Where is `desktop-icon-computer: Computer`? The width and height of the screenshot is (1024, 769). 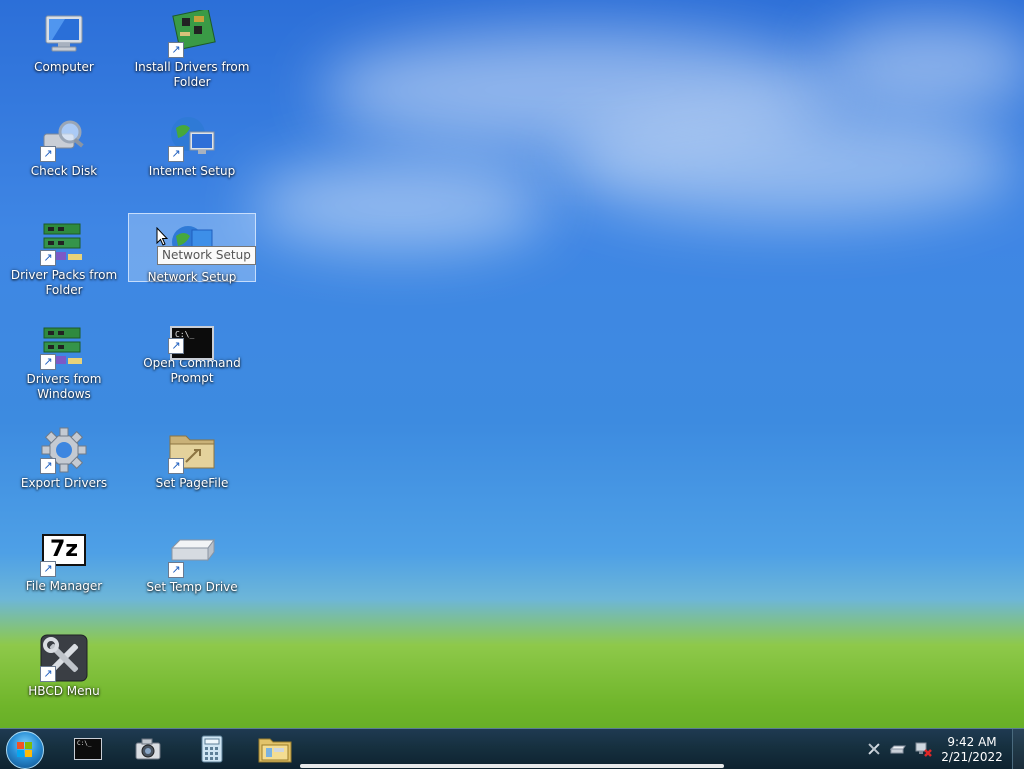 desktop-icon-computer: Computer is located at coordinates (64, 39).